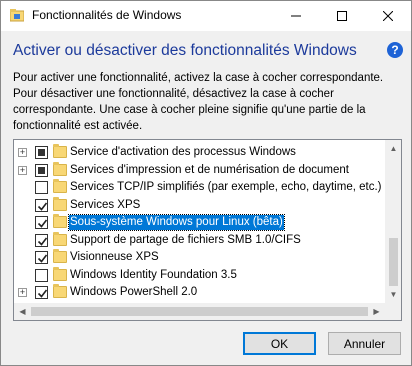  Describe the element at coordinates (199, 257) in the screenshot. I see `feature-row: Visionneuse XPS` at that location.